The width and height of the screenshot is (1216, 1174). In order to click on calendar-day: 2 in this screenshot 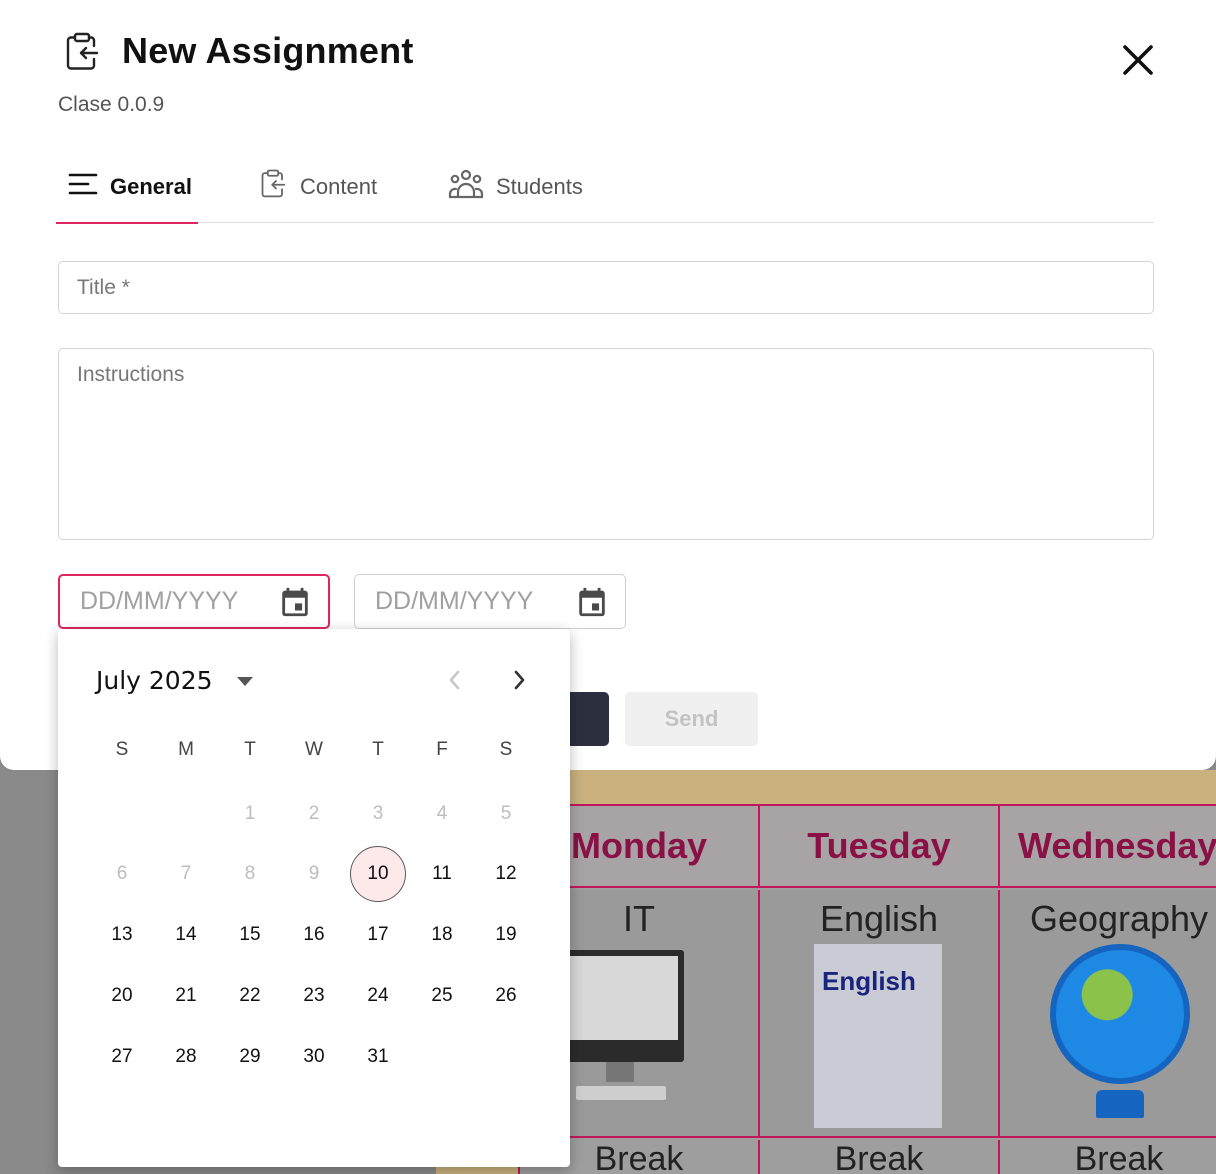, I will do `click(314, 813)`.